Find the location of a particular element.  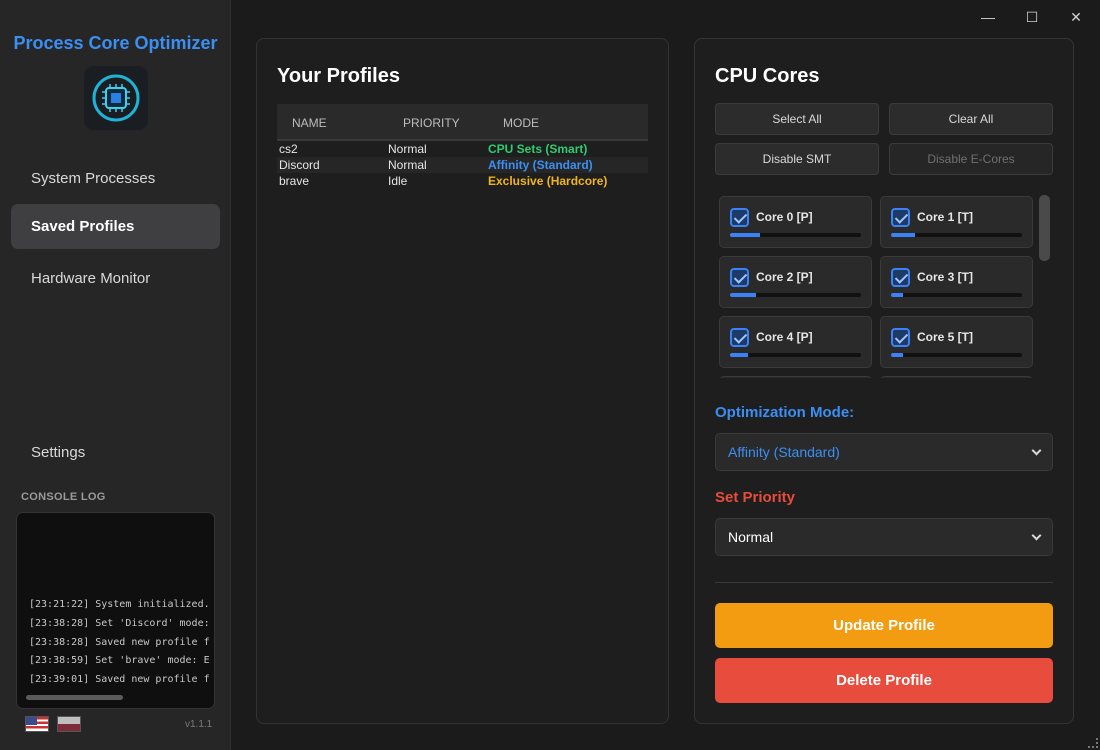

version-label: v1.1.1 is located at coordinates (199, 724).